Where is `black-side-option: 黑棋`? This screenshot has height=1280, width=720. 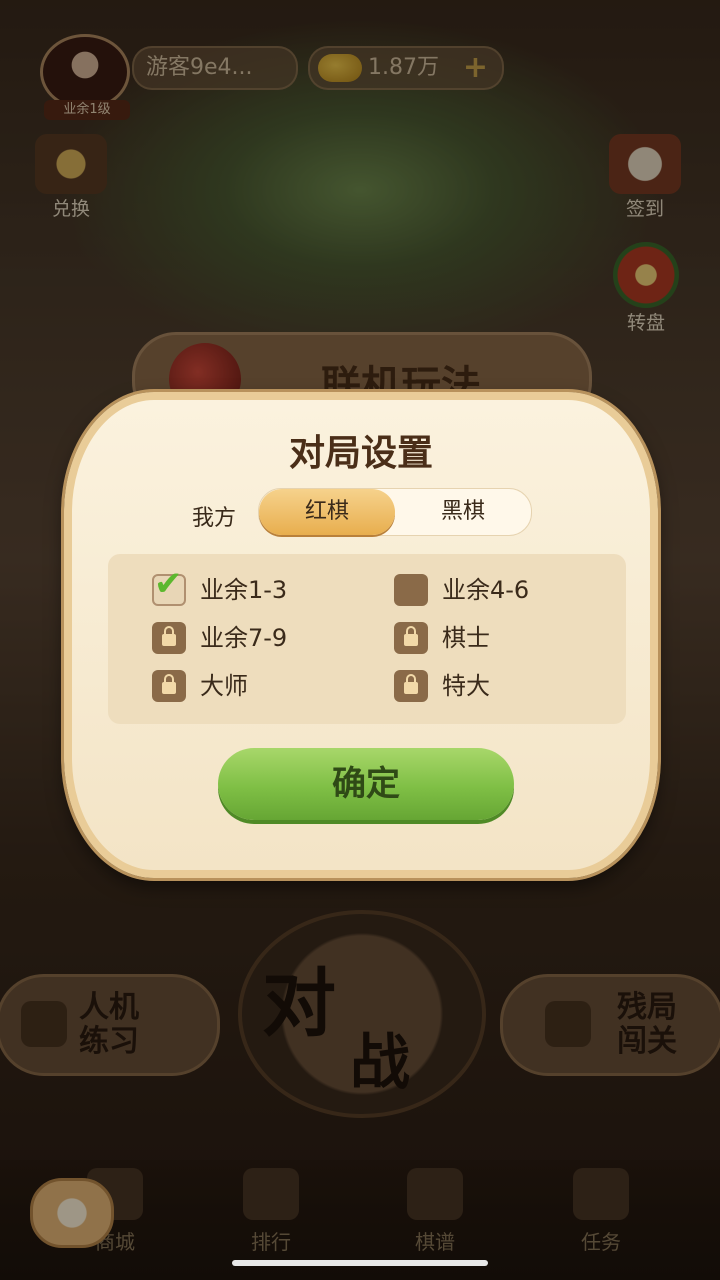 black-side-option: 黑棋 is located at coordinates (463, 512).